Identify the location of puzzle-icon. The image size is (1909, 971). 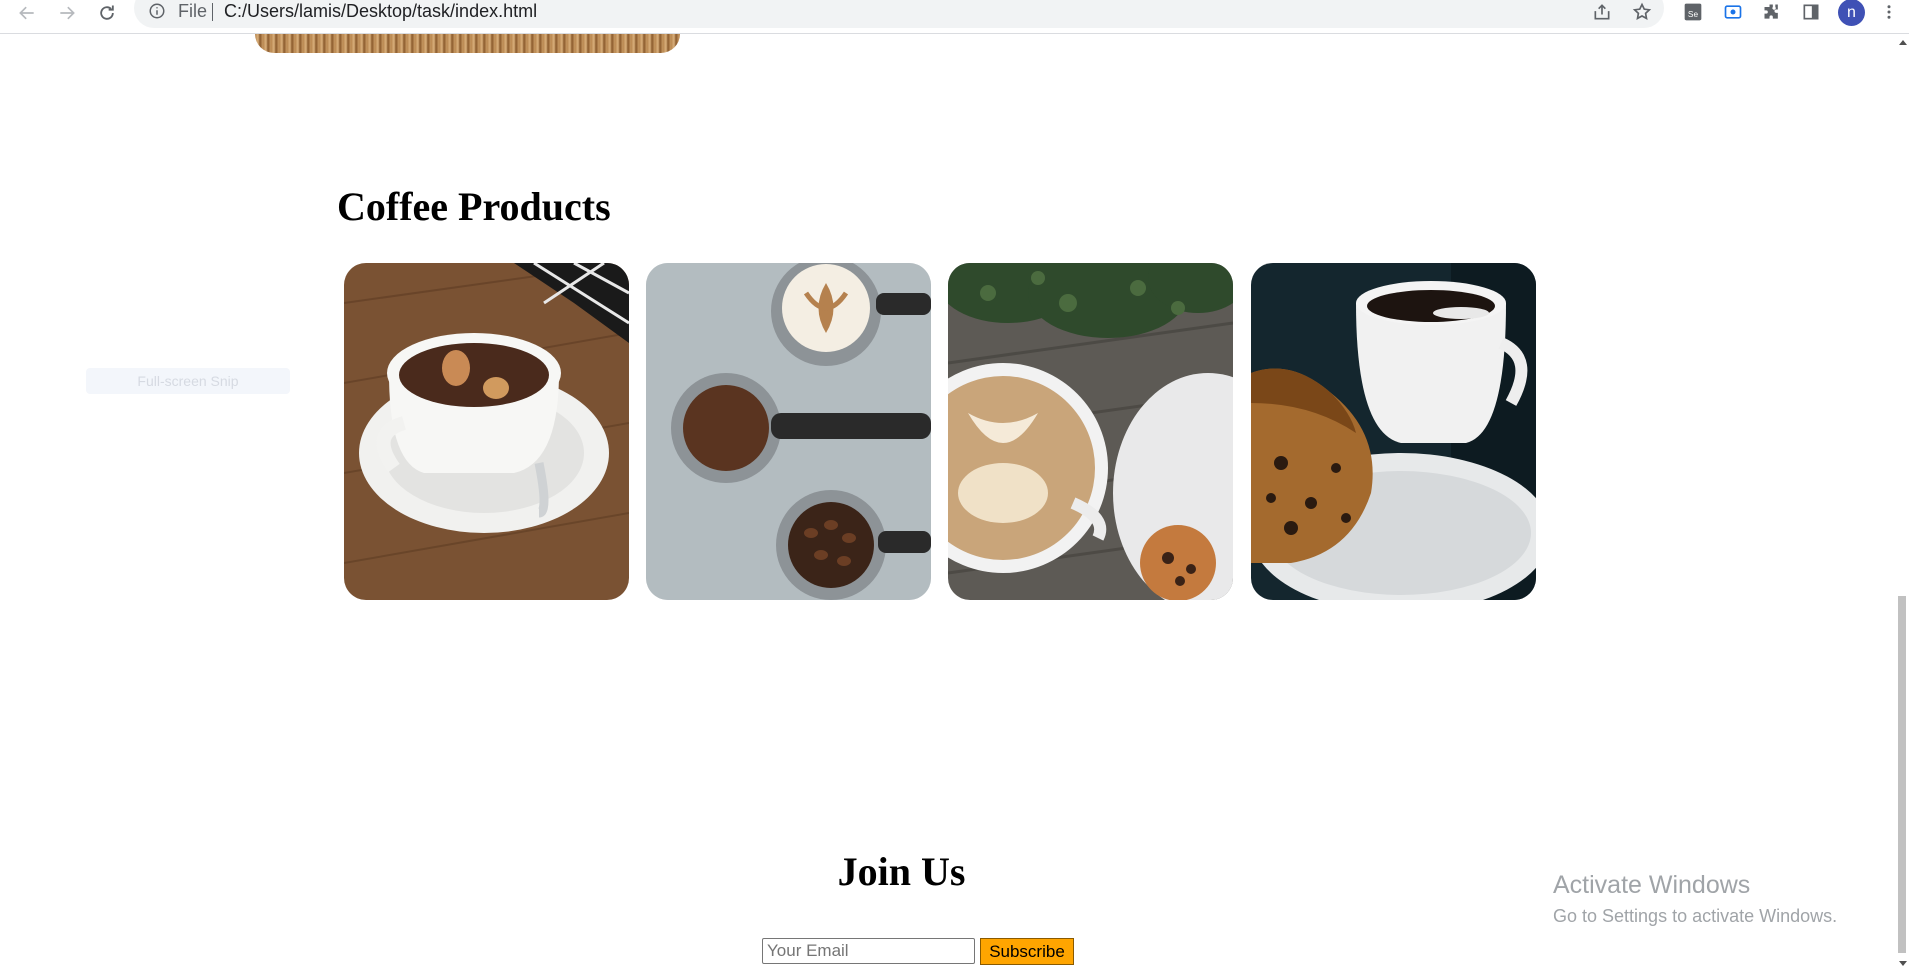
(1771, 11).